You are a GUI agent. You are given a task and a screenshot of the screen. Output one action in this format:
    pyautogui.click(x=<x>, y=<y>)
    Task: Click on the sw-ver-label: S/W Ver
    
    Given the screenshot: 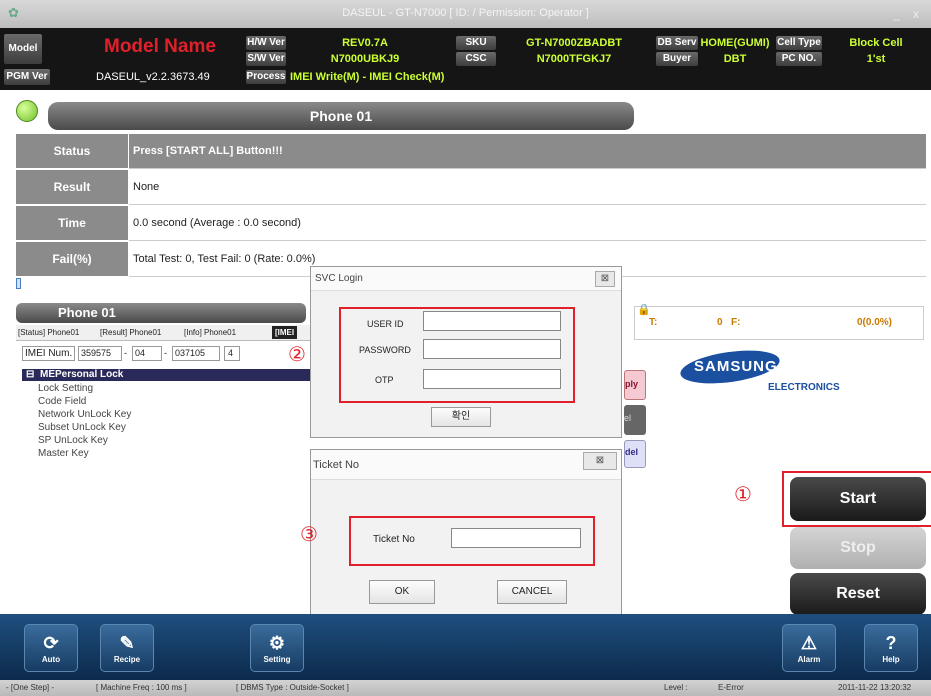 What is the action you would take?
    pyautogui.click(x=266, y=59)
    